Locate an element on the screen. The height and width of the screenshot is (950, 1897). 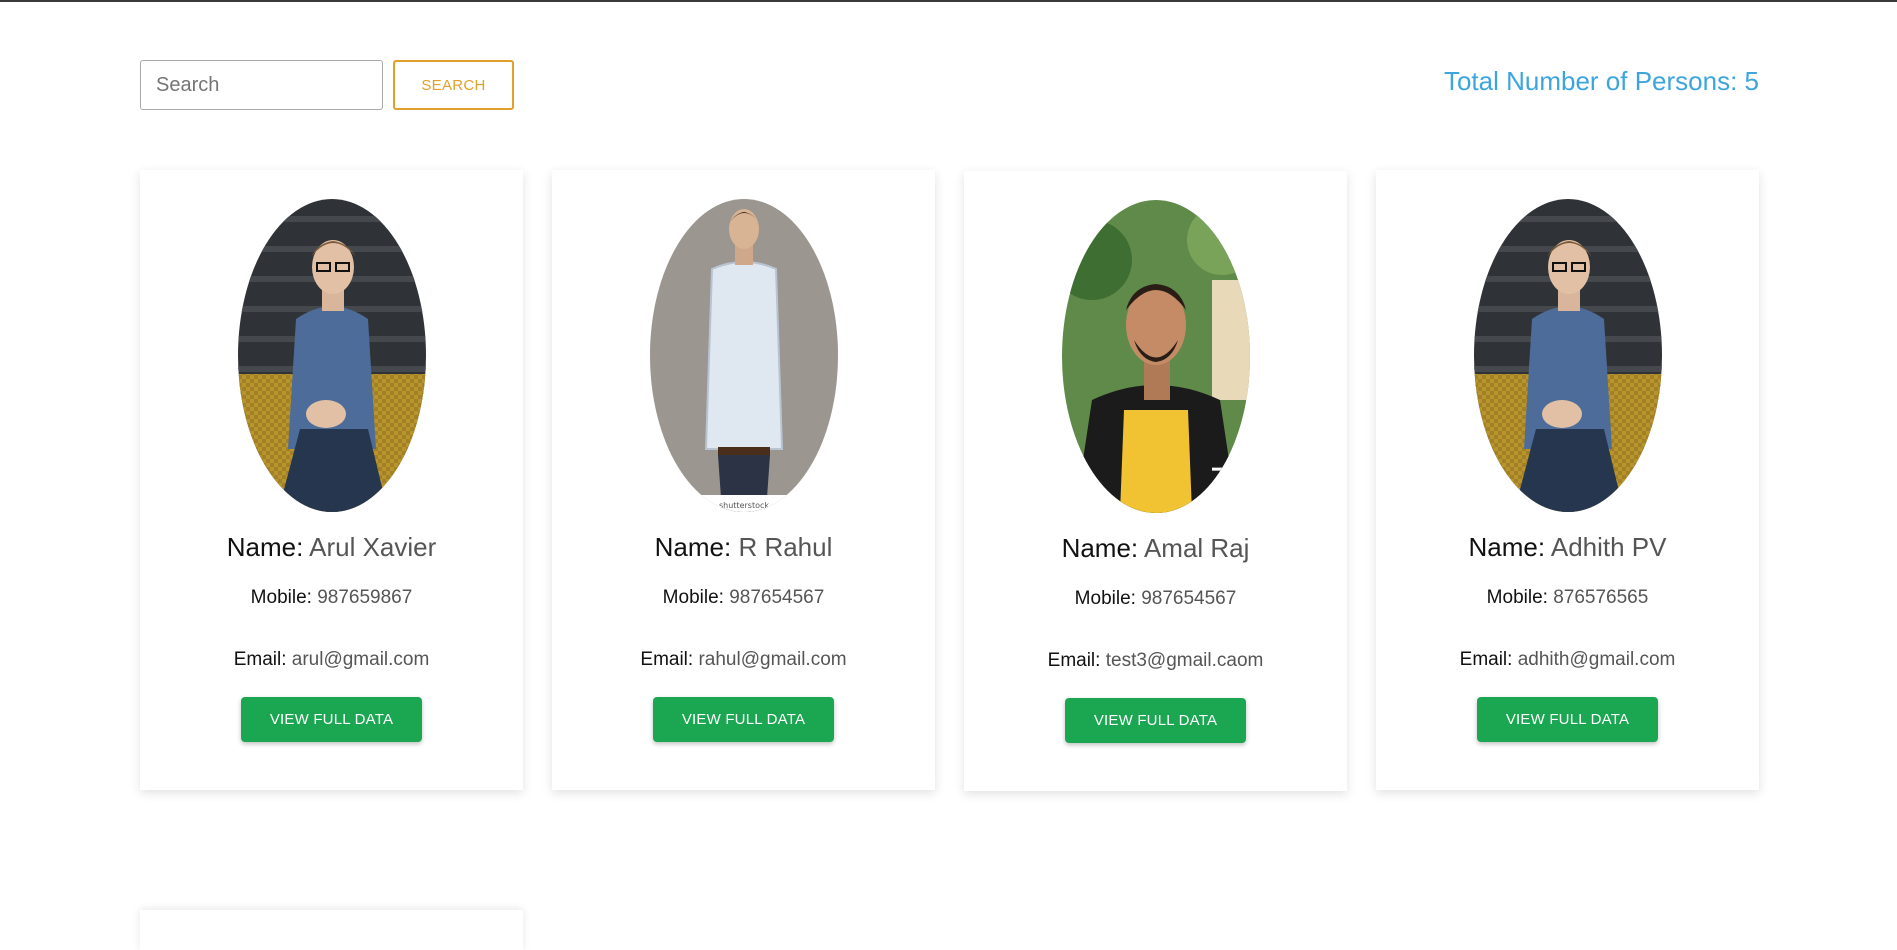
person-name: Name: Arul Xavier is located at coordinates (332, 547).